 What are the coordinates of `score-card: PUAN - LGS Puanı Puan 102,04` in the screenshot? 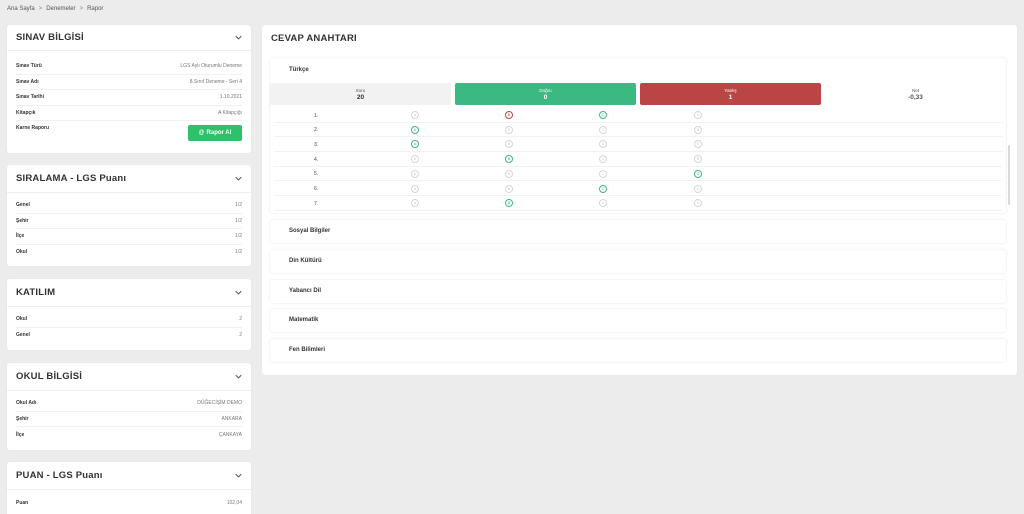 It's located at (129, 488).